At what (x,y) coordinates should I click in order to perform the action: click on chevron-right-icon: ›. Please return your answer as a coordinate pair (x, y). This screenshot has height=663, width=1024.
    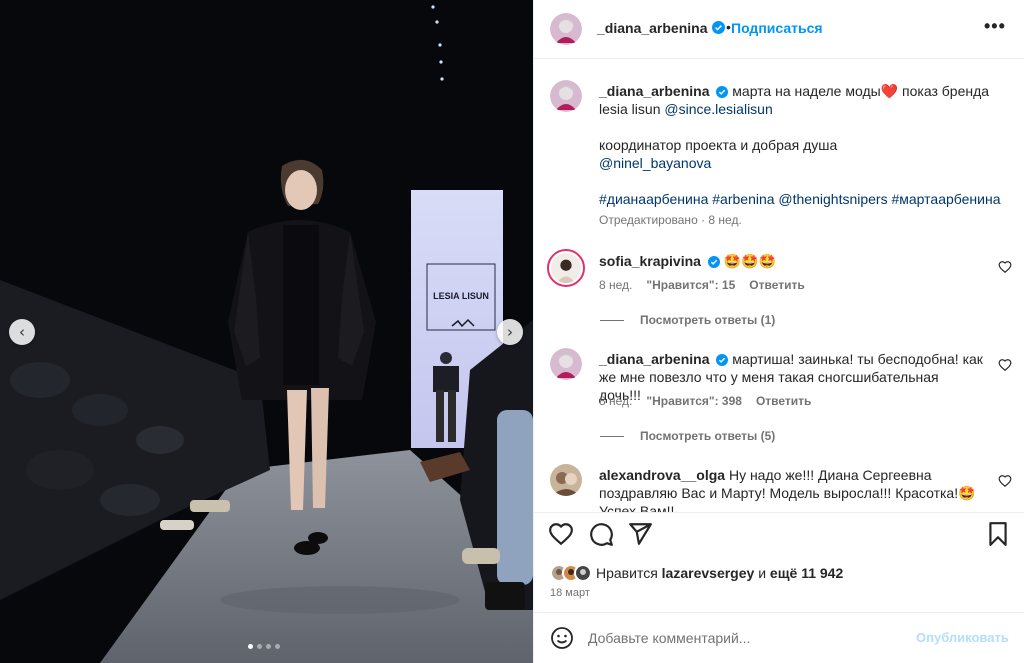
    Looking at the image, I should click on (510, 332).